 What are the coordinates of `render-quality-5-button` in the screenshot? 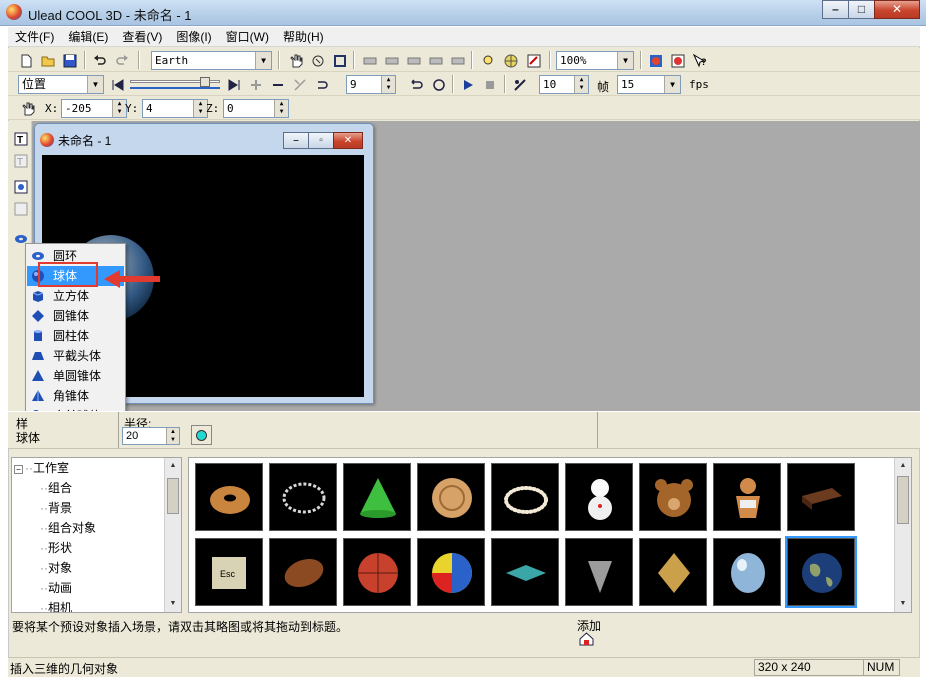 It's located at (457, 60).